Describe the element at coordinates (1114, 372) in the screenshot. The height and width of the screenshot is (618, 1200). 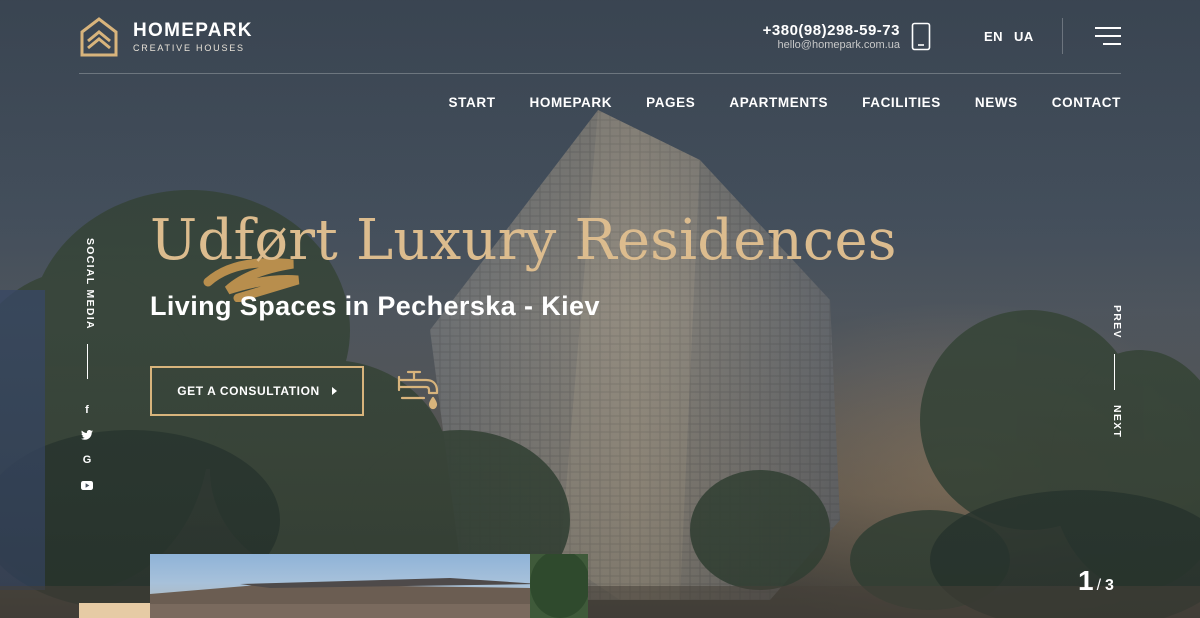
I see `slider-nav-divider` at that location.